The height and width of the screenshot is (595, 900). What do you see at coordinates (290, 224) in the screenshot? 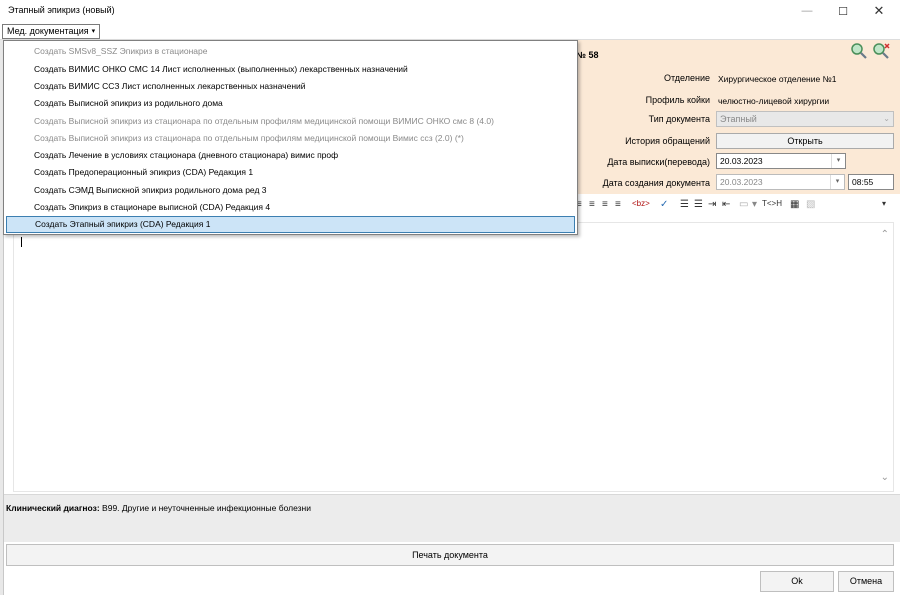
I see `menu-item-selected: Создать Этапный эпикриз (CDA) Редакция 1` at bounding box center [290, 224].